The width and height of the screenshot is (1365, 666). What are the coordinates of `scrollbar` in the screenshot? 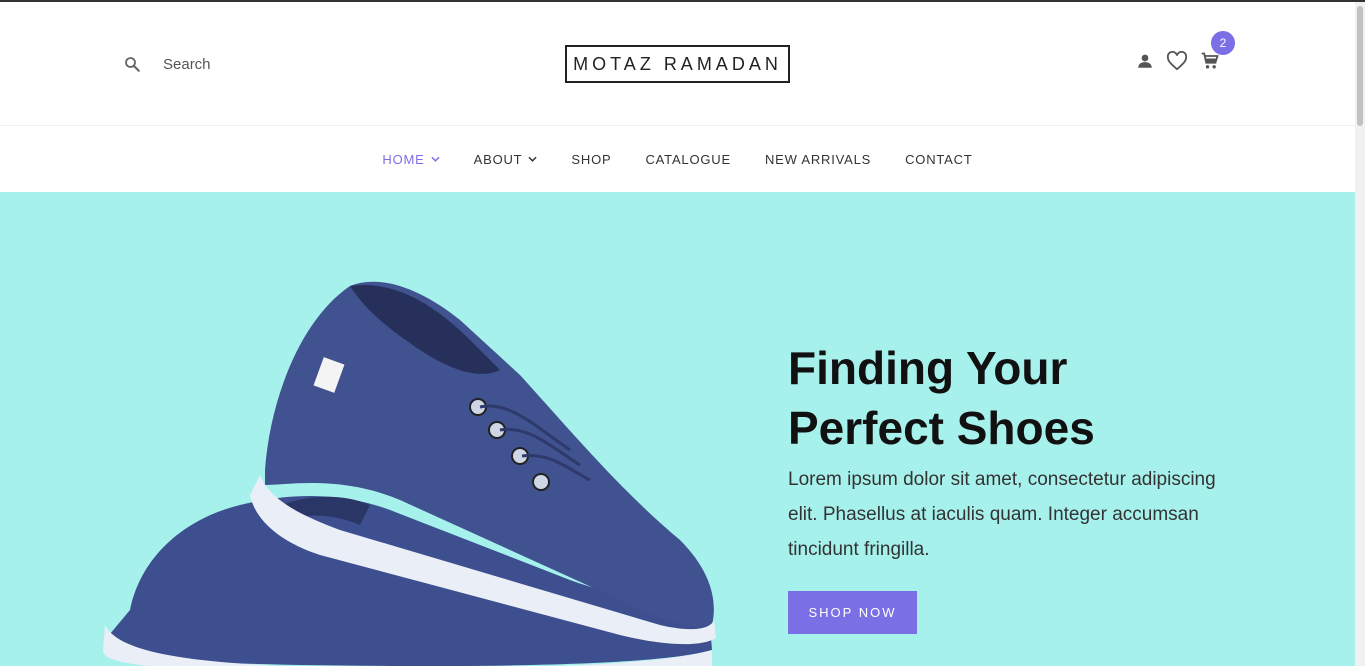 It's located at (1360, 334).